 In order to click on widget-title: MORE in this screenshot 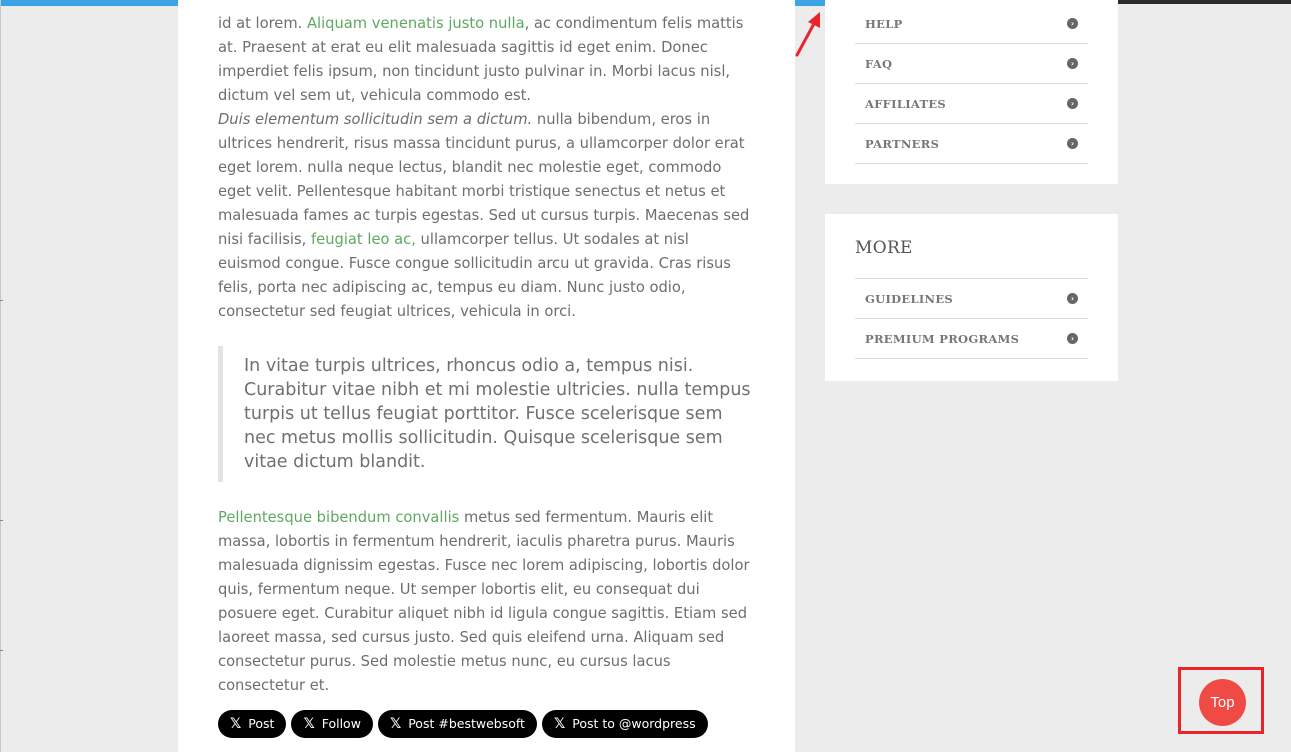, I will do `click(884, 248)`.